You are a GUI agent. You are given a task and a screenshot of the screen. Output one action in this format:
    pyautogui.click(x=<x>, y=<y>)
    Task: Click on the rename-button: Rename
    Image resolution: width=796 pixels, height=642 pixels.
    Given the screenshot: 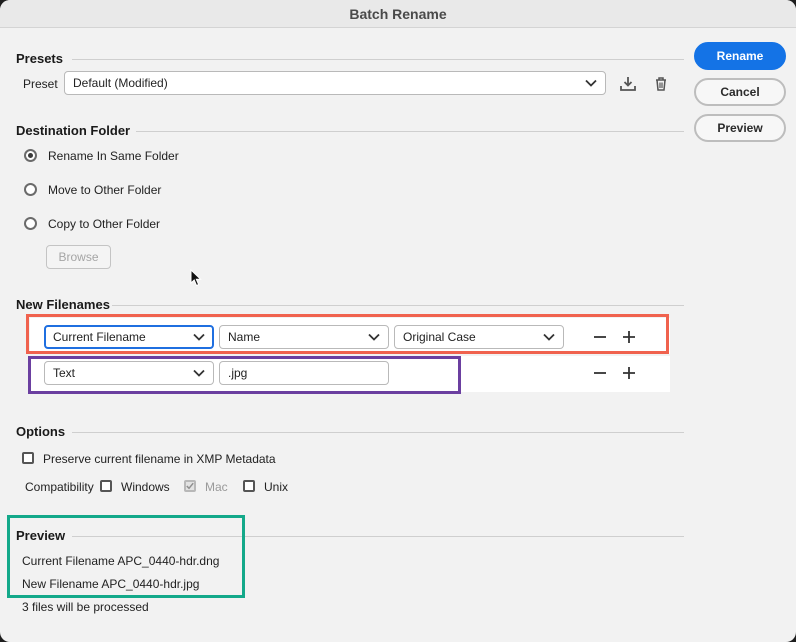 What is the action you would take?
    pyautogui.click(x=740, y=56)
    